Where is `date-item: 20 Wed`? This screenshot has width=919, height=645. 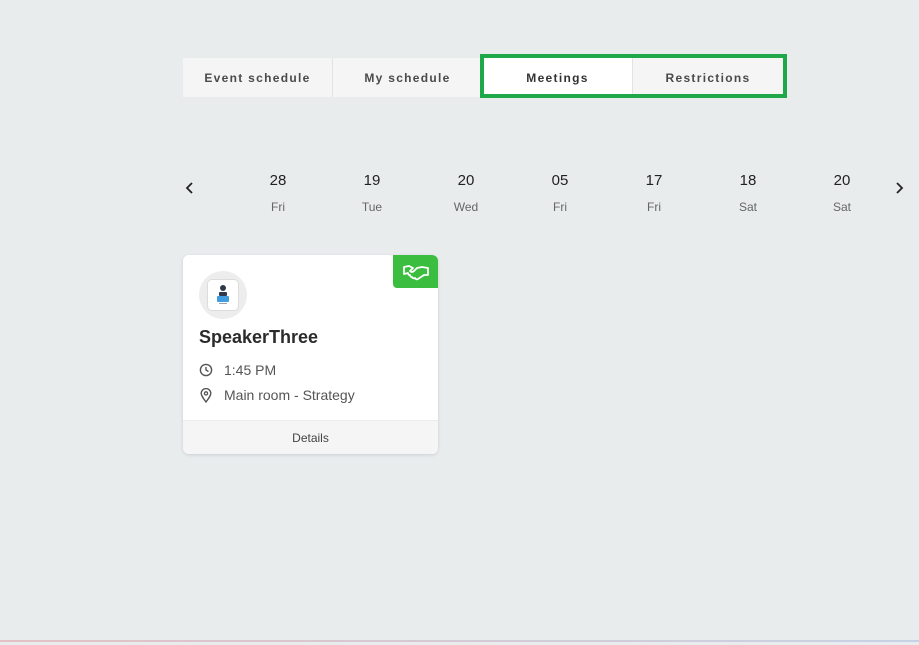 date-item: 20 Wed is located at coordinates (466, 190).